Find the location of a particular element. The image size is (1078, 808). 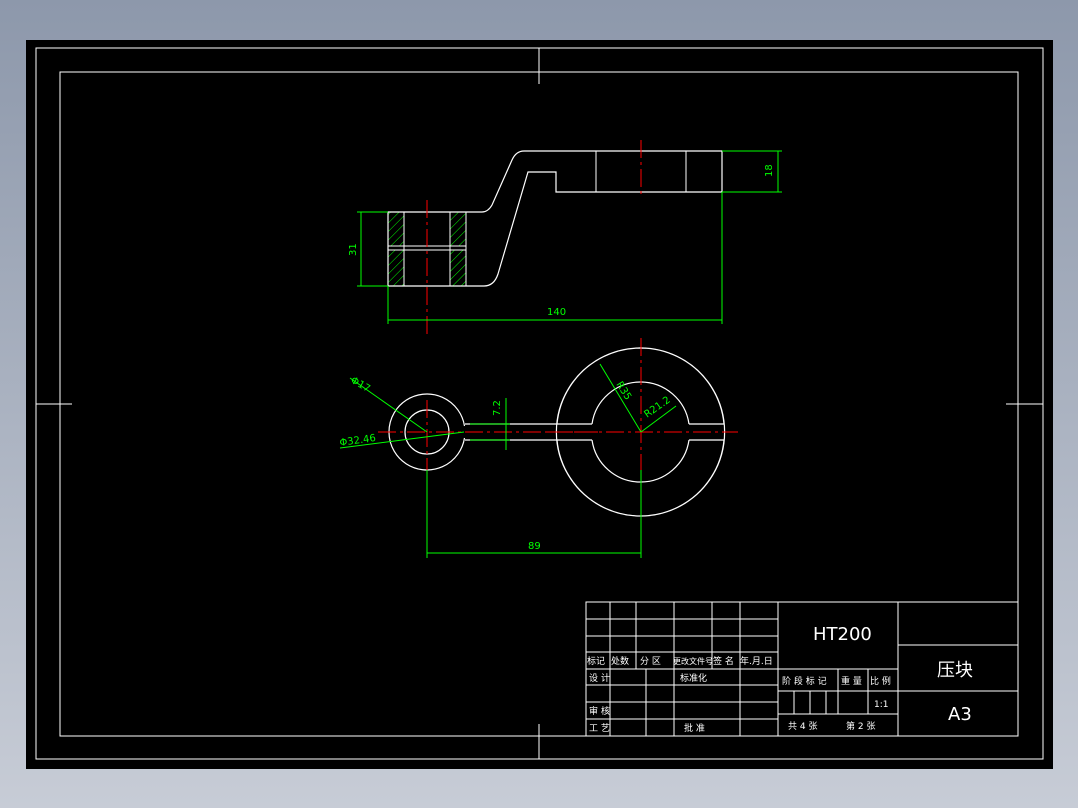

part-name-label: 压块 is located at coordinates (955, 670).